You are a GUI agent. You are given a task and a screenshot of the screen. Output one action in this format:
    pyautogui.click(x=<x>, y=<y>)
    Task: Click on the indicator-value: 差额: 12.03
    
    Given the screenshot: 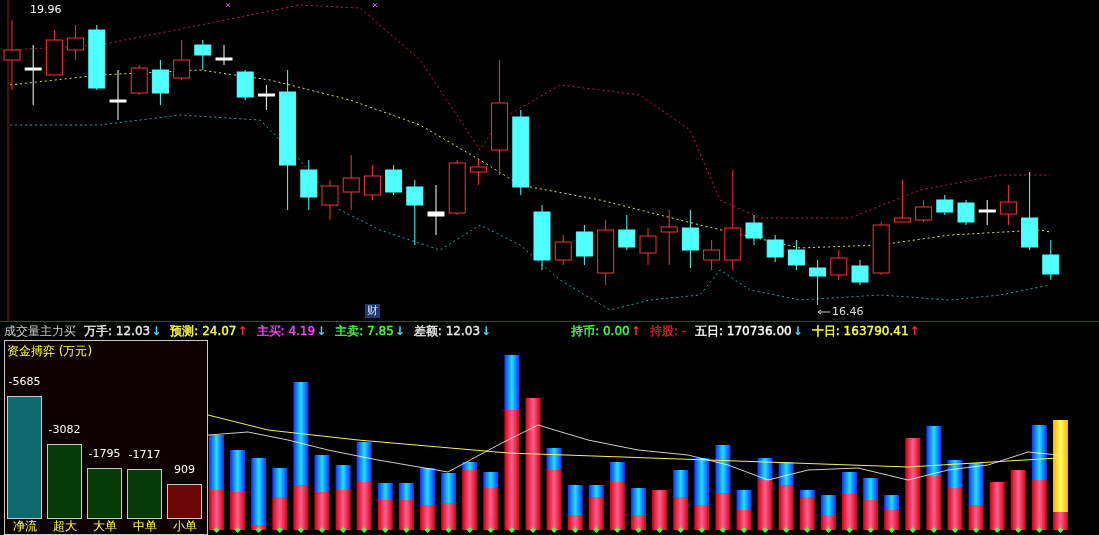 What is the action you would take?
    pyautogui.click(x=447, y=331)
    